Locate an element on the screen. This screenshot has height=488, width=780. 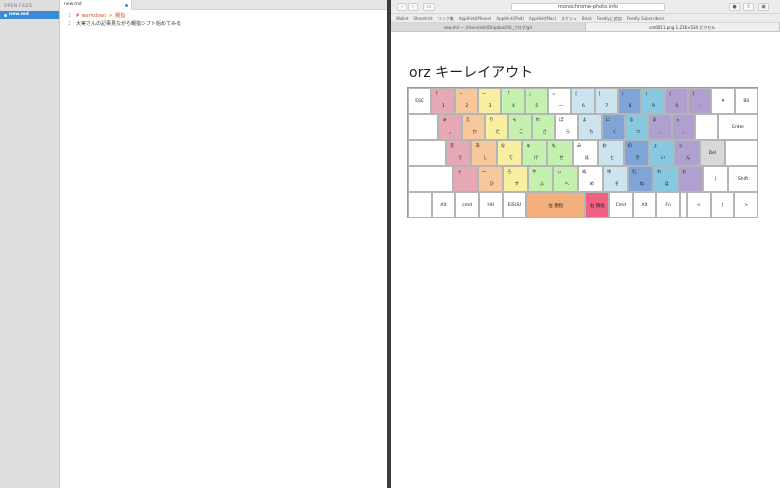
key-bottom-legend: 1 is located at coordinates (443, 106).